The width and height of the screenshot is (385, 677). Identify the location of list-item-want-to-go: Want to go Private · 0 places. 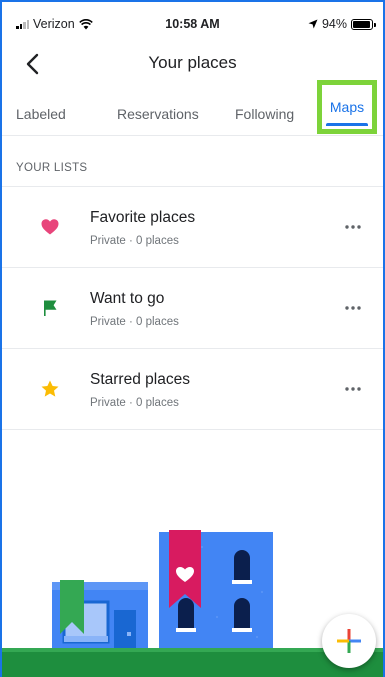
(192, 308).